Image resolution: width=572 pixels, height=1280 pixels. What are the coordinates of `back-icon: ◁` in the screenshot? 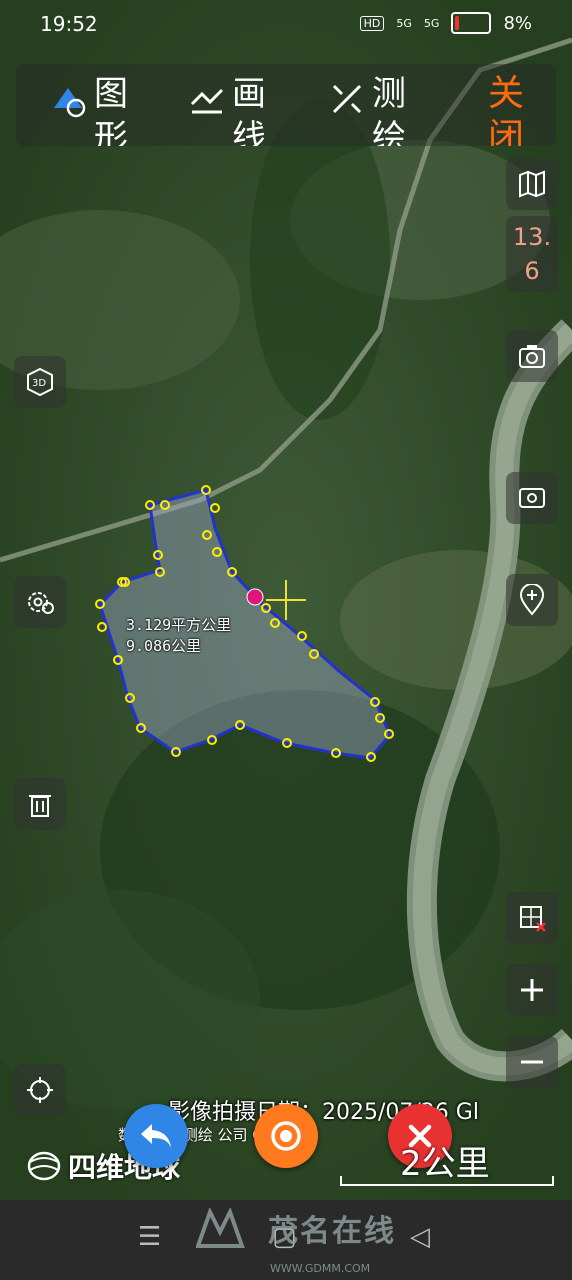 It's located at (420, 1237).